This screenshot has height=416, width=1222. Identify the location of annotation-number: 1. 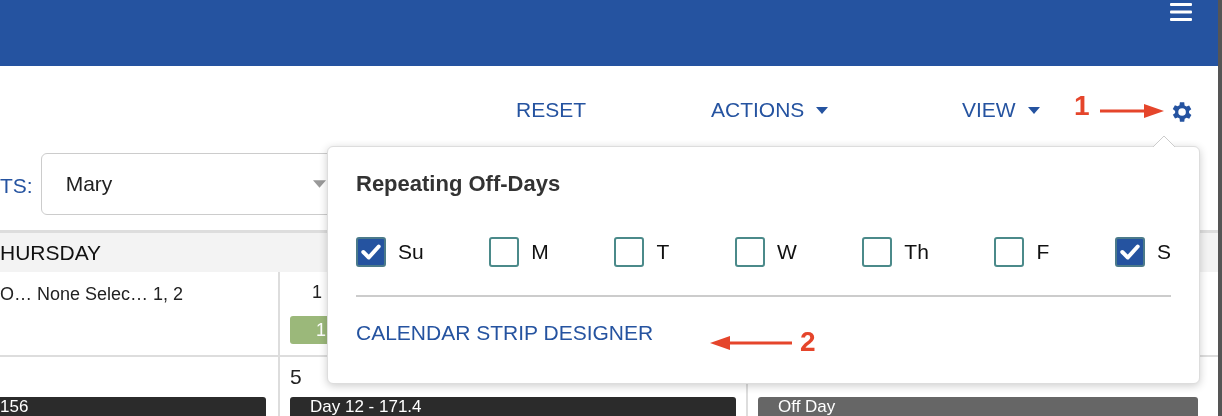
(1082, 106).